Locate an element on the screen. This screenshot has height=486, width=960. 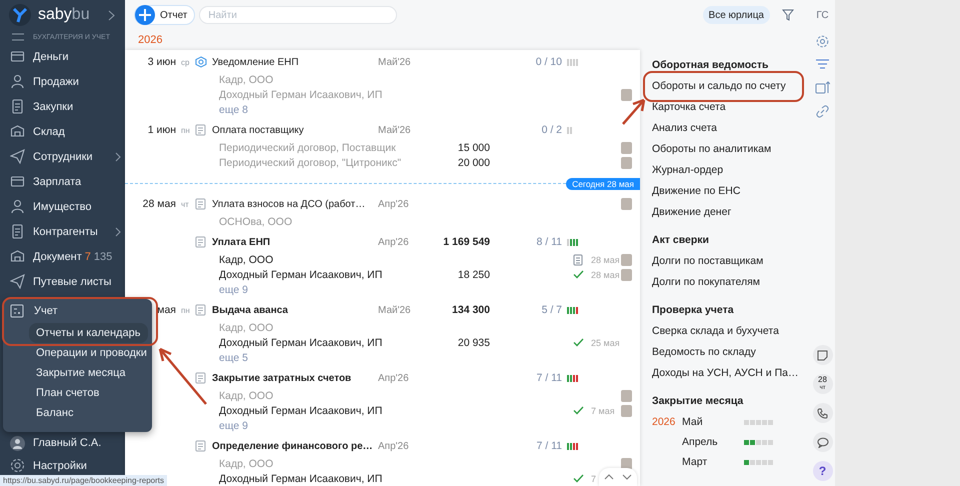
sidebar-item: Продажи is located at coordinates (62, 81).